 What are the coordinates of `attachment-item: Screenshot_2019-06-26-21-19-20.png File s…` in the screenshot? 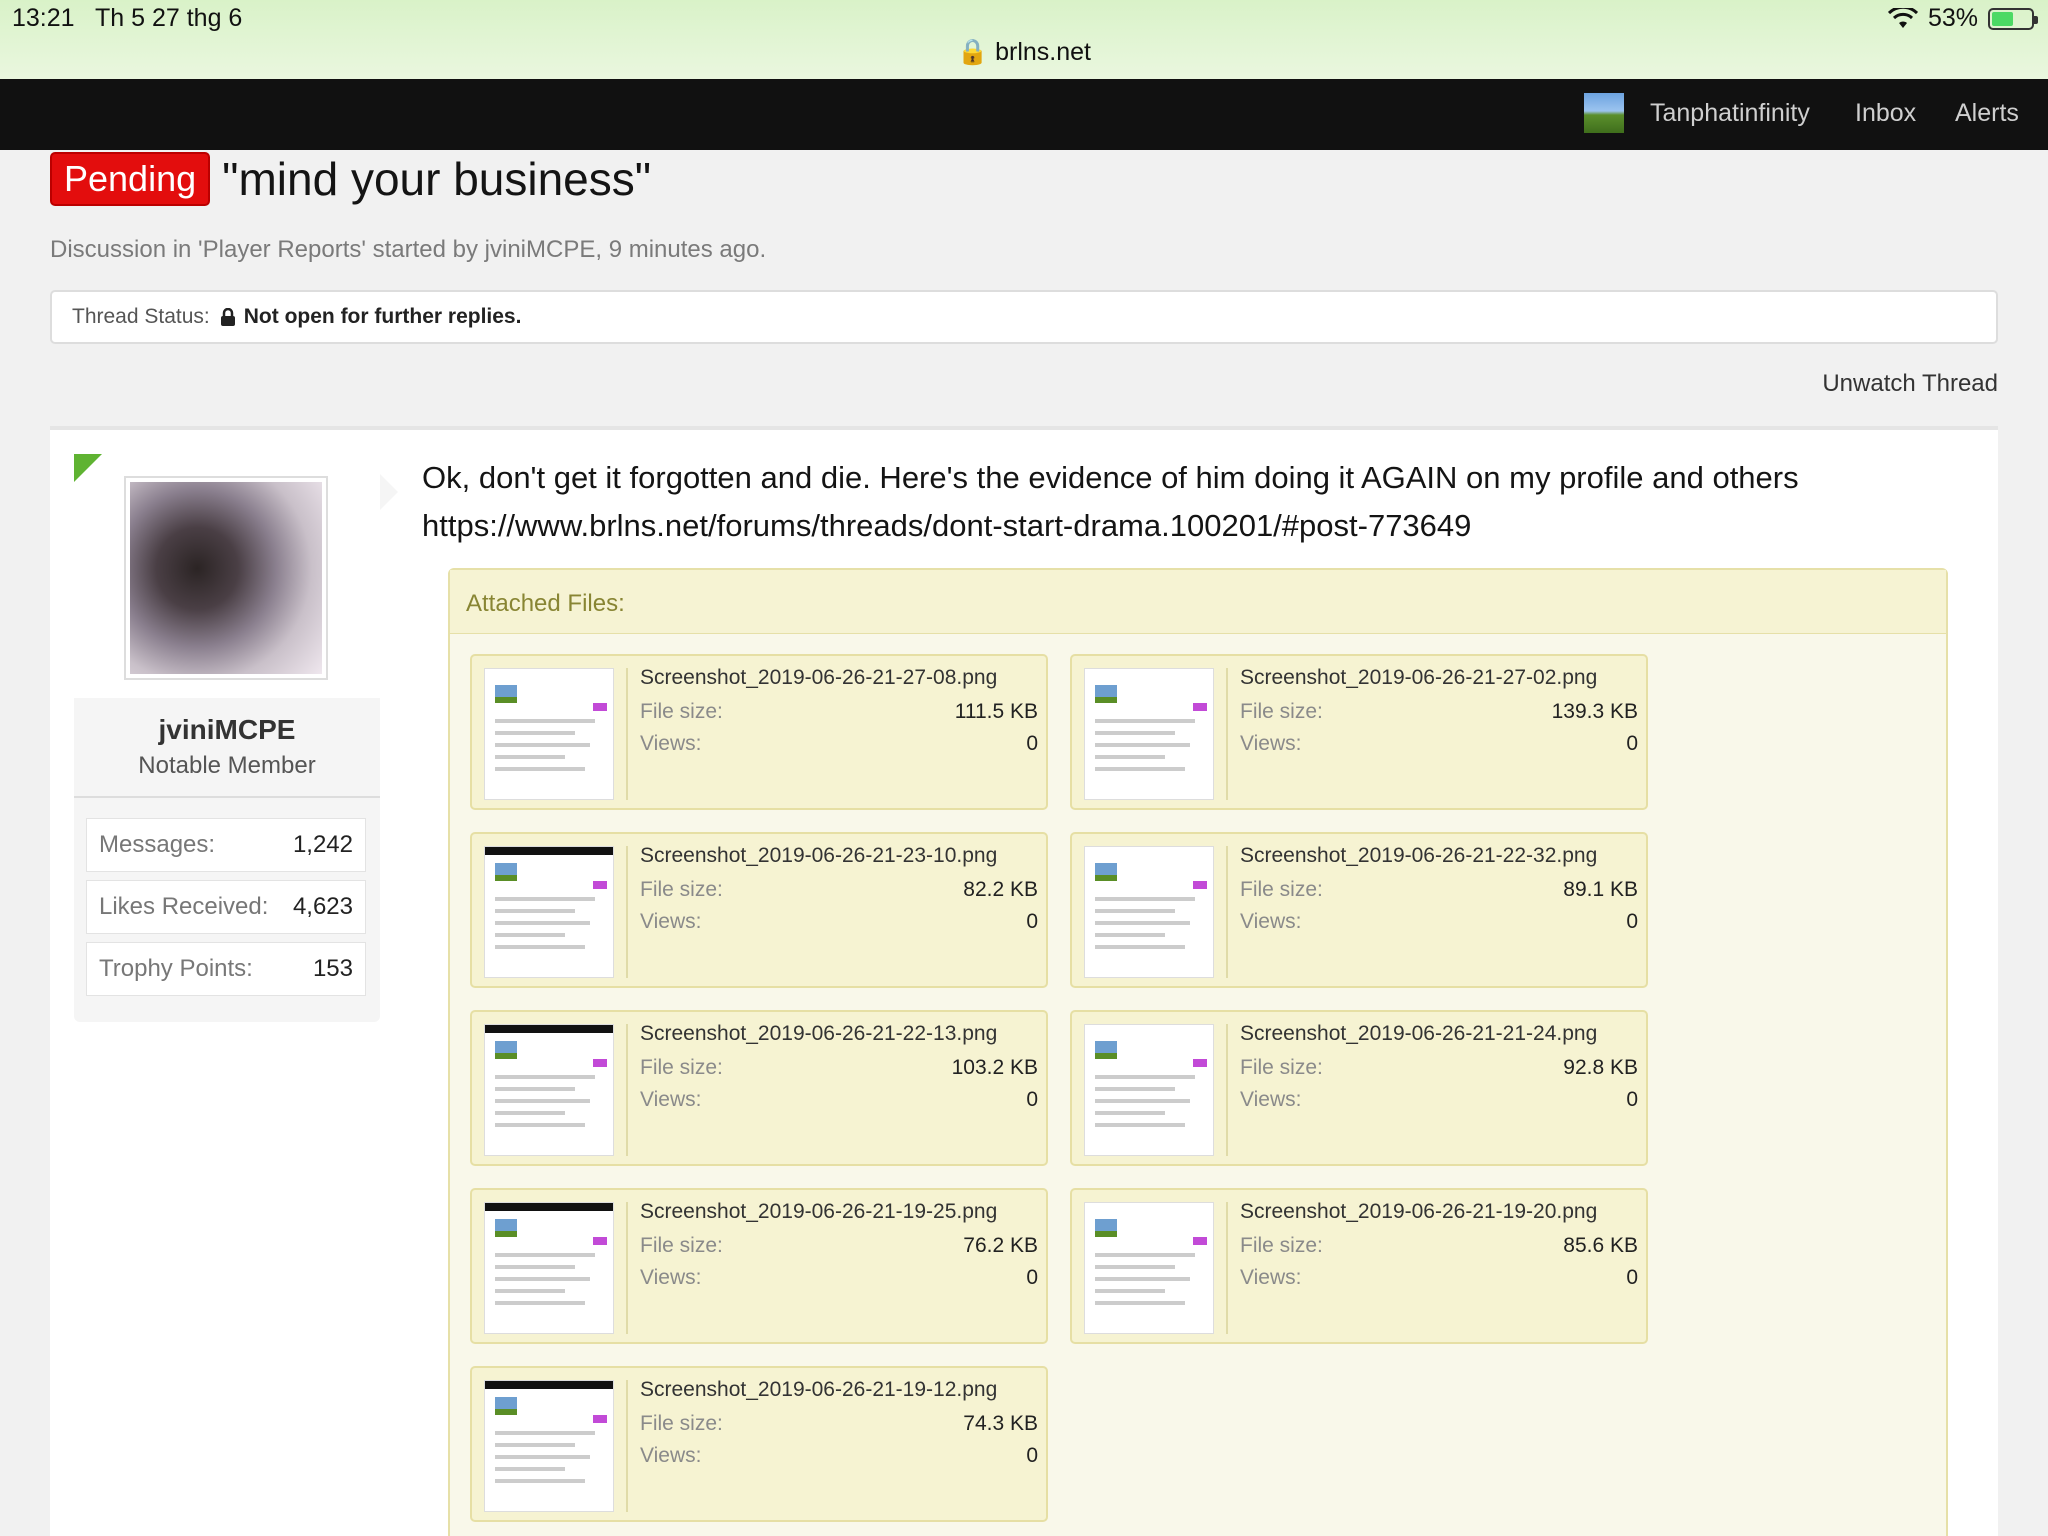 It's located at (1359, 1266).